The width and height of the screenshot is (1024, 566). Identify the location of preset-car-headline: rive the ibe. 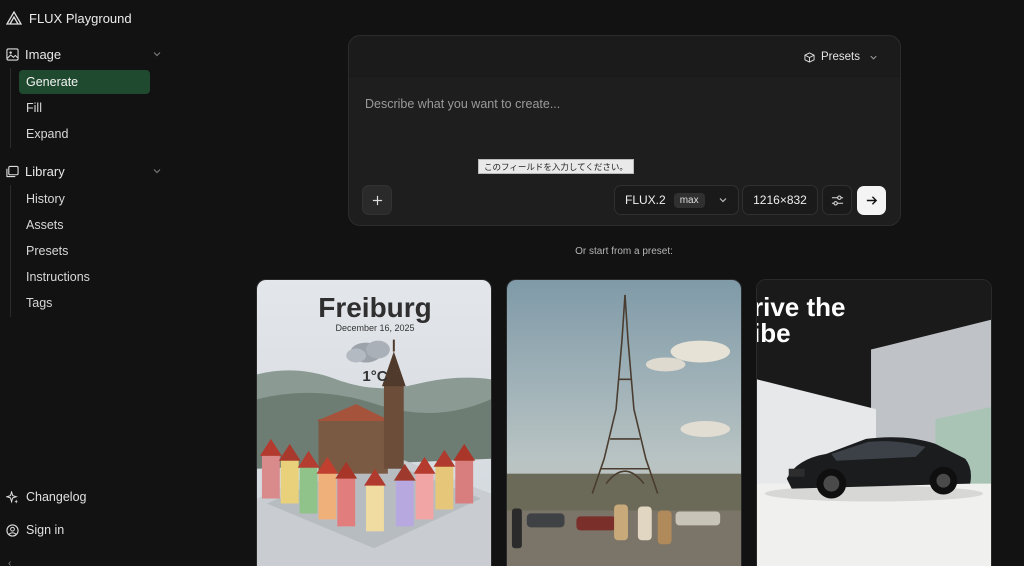
(801, 320).